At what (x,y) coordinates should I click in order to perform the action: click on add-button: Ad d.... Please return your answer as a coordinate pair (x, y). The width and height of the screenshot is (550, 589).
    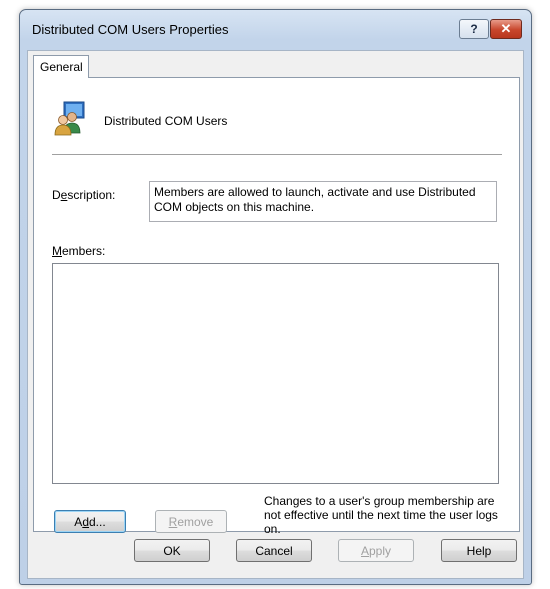
    Looking at the image, I should click on (90, 521).